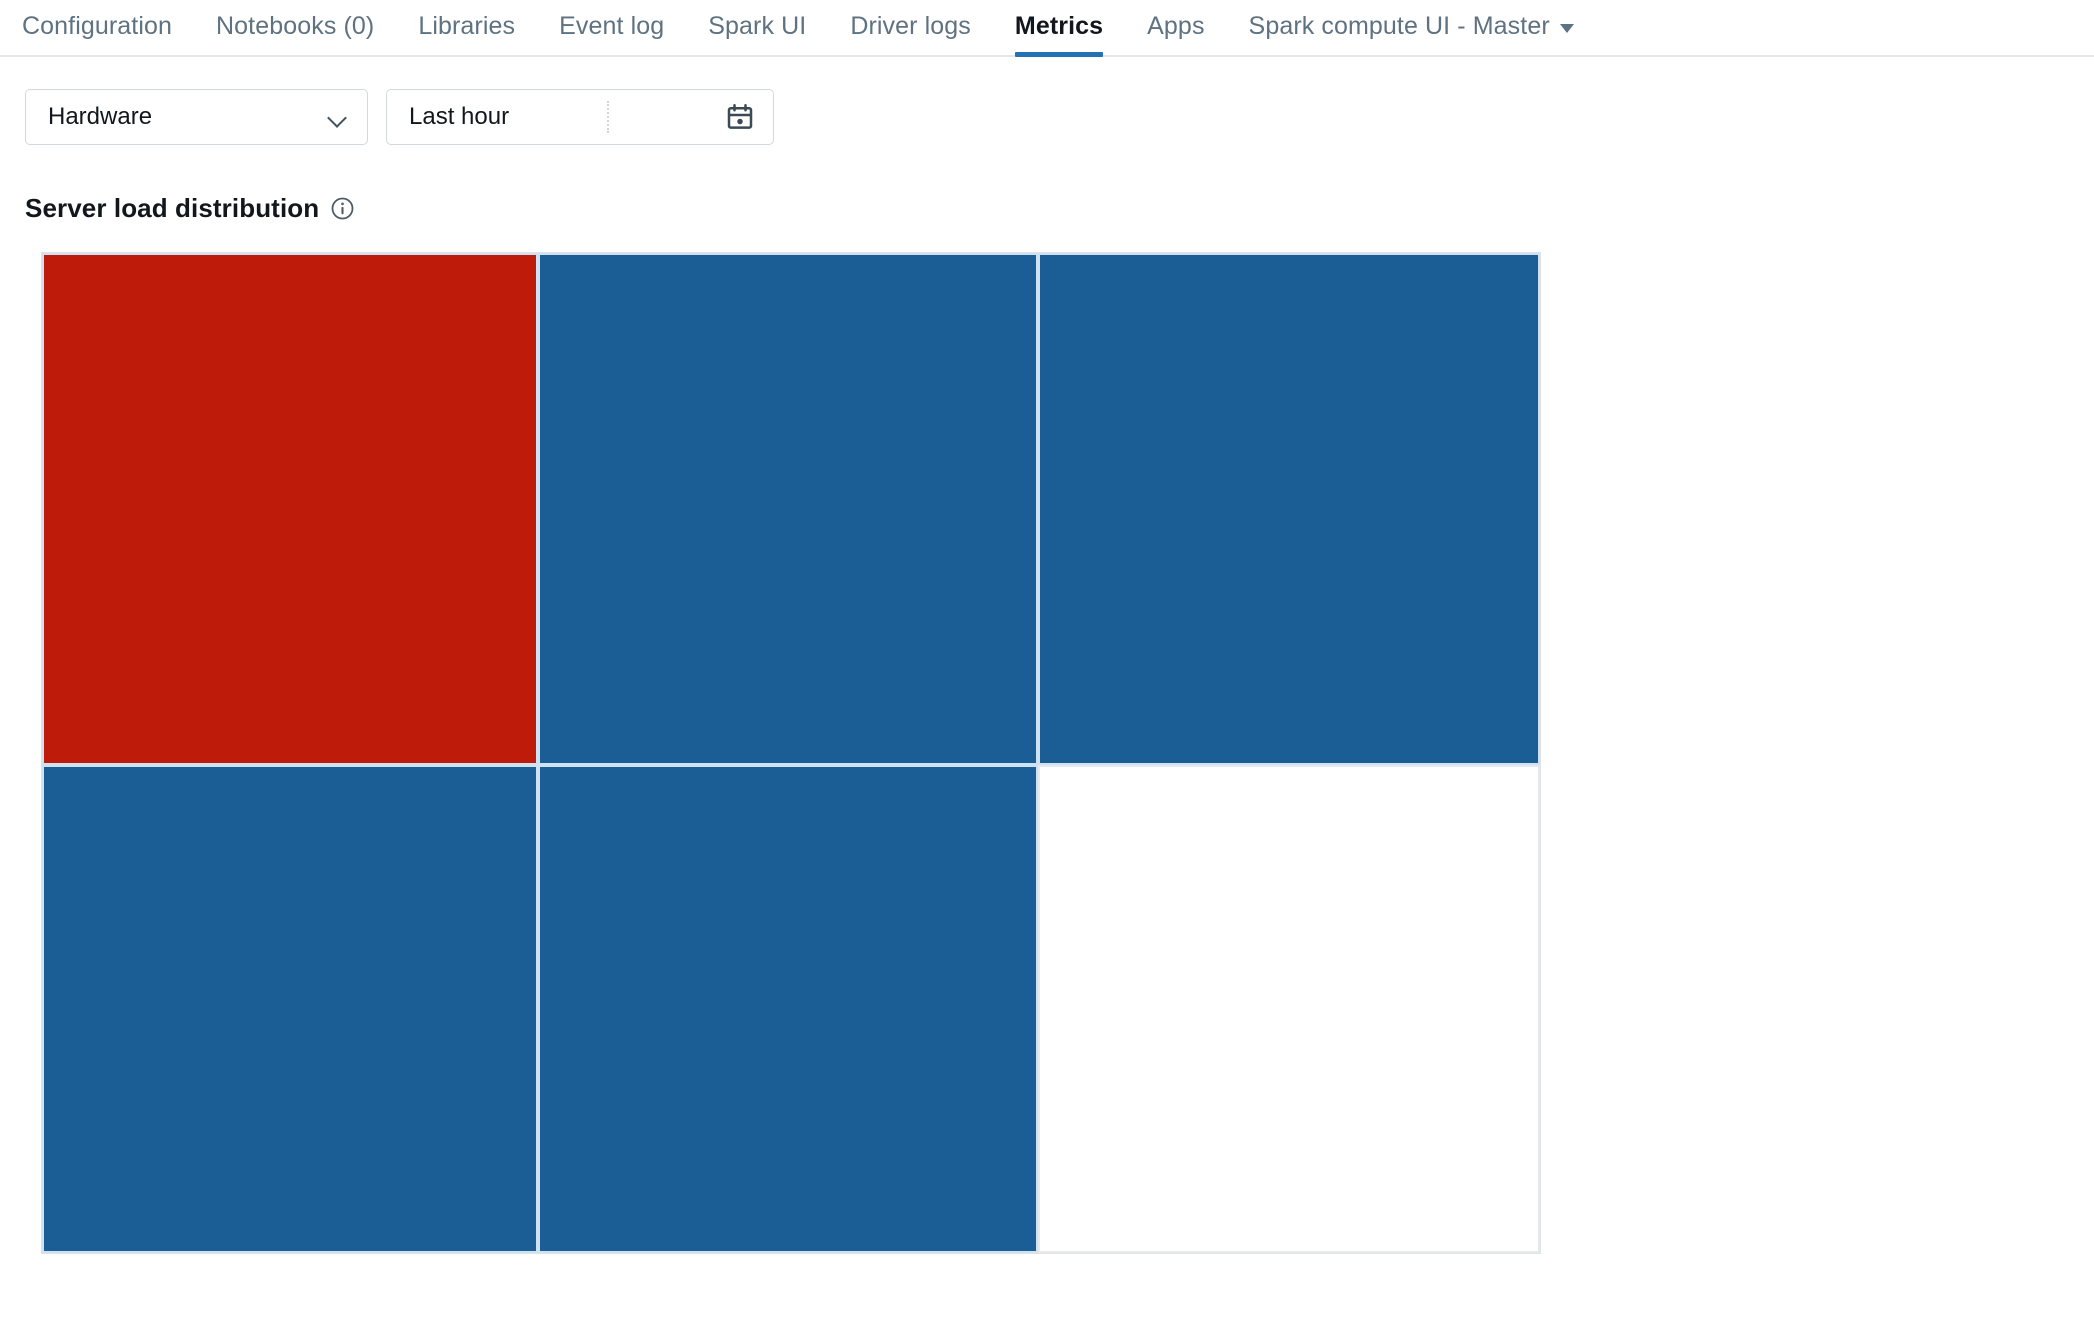 This screenshot has width=2094, height=1326. Describe the element at coordinates (1289, 1009) in the screenshot. I see `treemap-cell-r1-c2` at that location.